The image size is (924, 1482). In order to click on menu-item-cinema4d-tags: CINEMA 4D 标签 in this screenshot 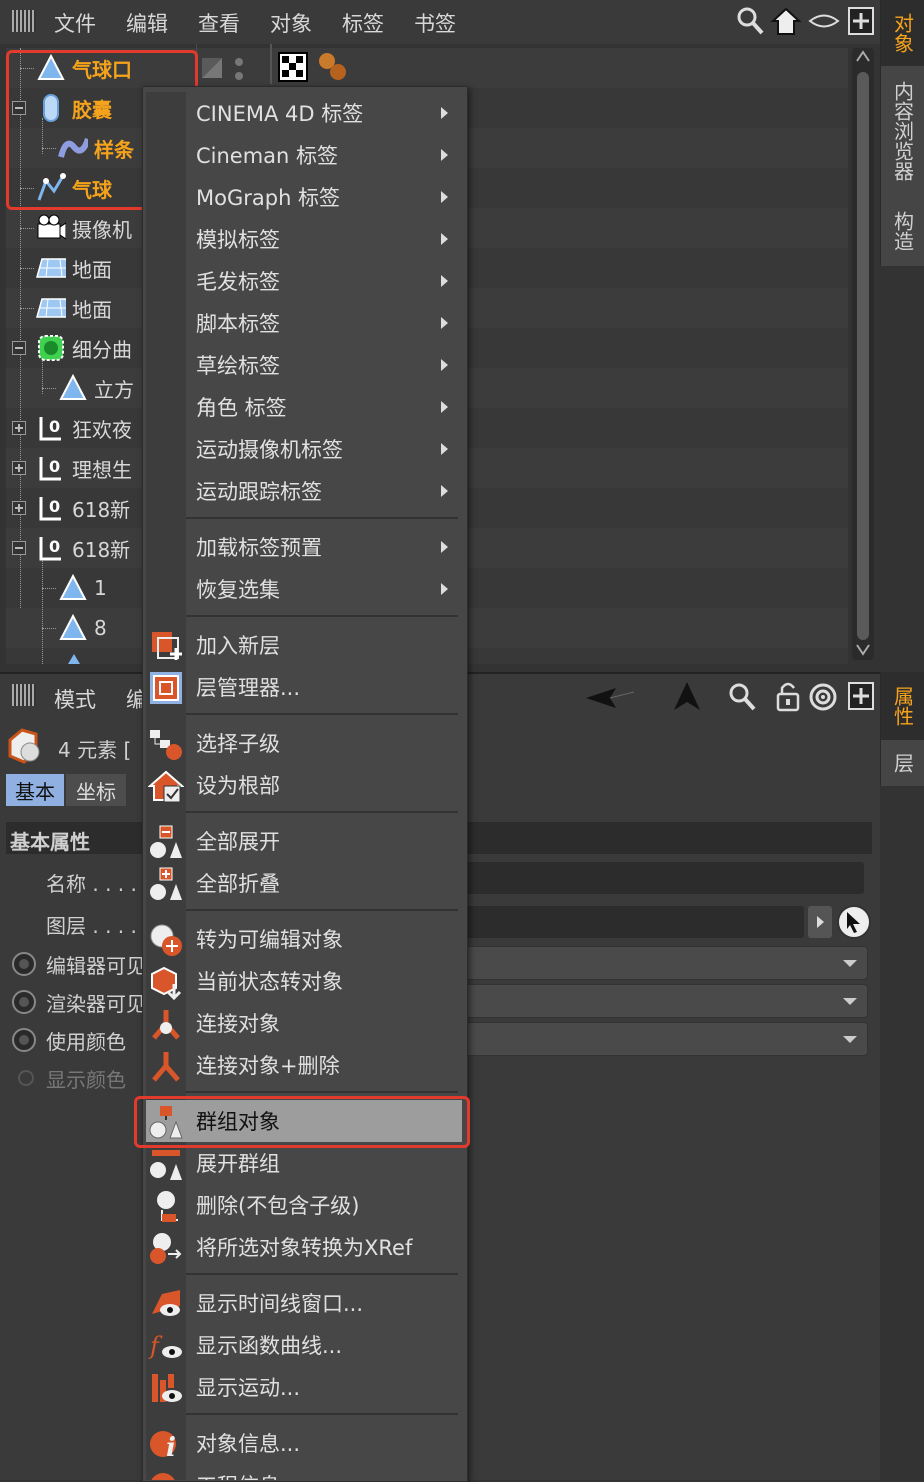, I will do `click(304, 113)`.